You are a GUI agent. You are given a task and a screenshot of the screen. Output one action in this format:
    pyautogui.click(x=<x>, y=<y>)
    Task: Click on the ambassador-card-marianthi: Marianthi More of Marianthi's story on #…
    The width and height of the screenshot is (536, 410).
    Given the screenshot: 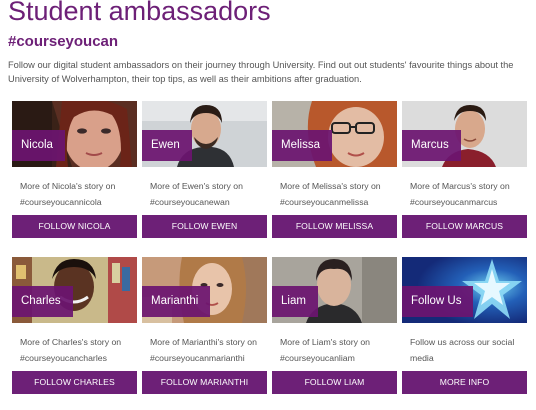 What is the action you would take?
    pyautogui.click(x=204, y=328)
    